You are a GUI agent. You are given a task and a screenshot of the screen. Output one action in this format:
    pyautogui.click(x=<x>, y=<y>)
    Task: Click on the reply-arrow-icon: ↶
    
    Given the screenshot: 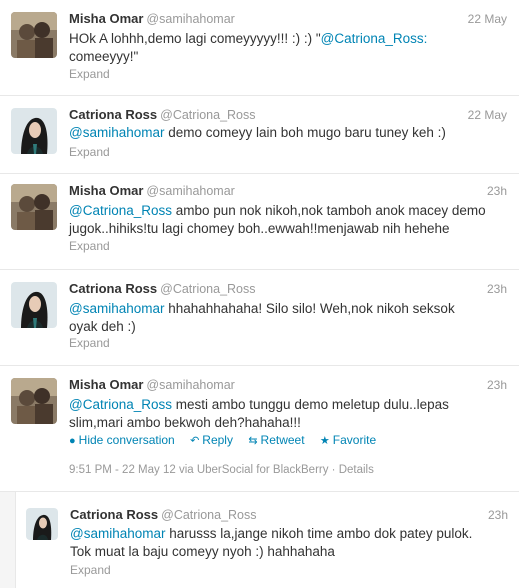 What is the action you would take?
    pyautogui.click(x=195, y=441)
    